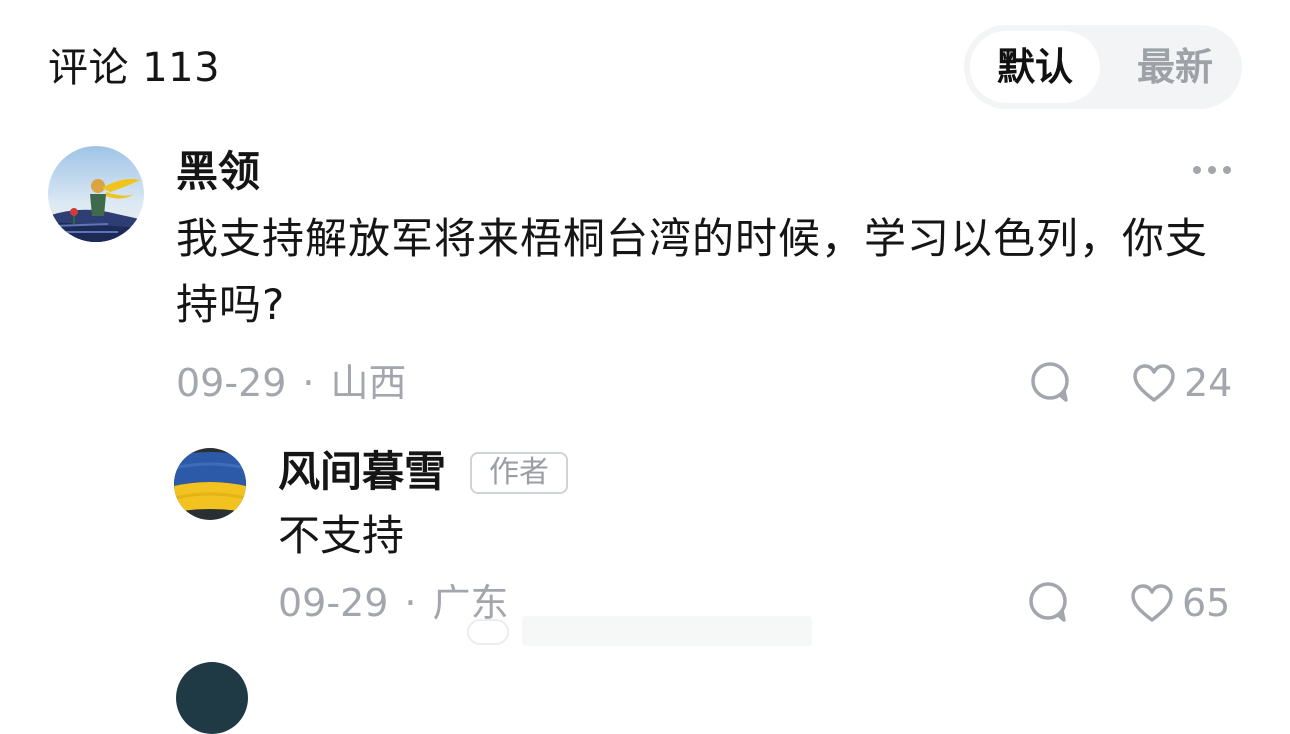 Image resolution: width=1290 pixels, height=734 pixels. I want to click on reply-date: 09-29, so click(333, 603).